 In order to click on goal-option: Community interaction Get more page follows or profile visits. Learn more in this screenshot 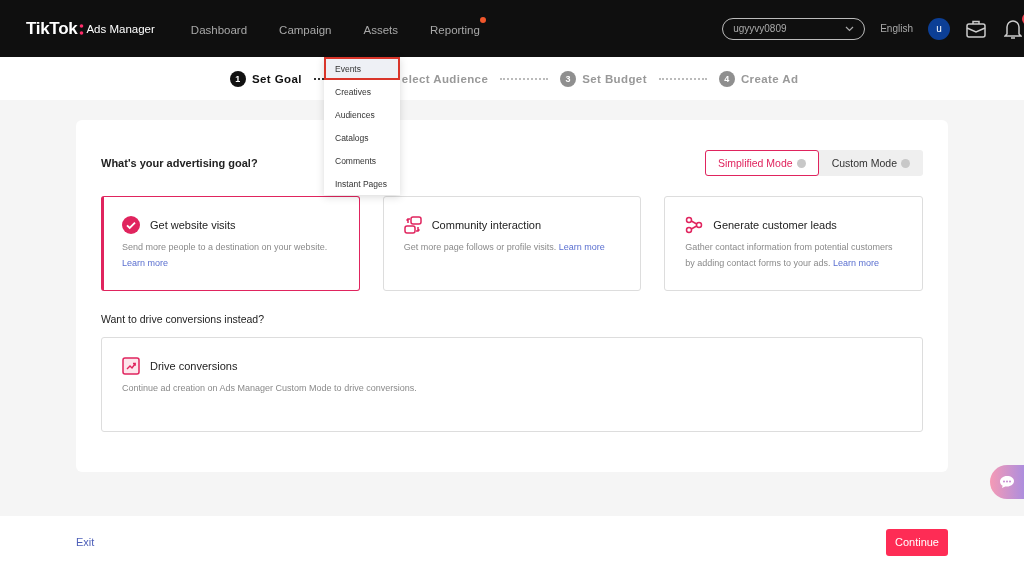, I will do `click(512, 243)`.